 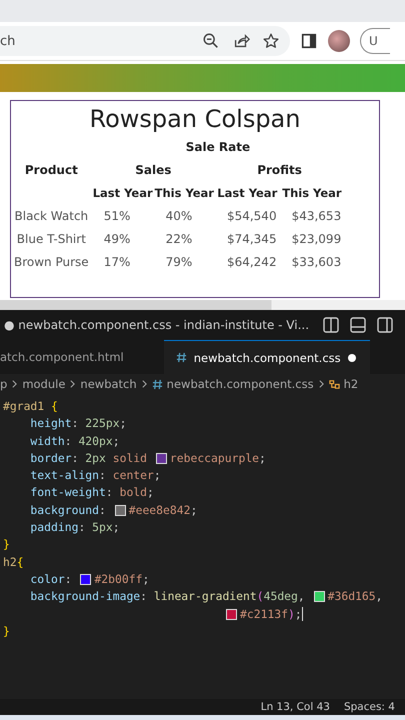 What do you see at coordinates (67, 493) in the screenshot?
I see `css-property: font-weight` at bounding box center [67, 493].